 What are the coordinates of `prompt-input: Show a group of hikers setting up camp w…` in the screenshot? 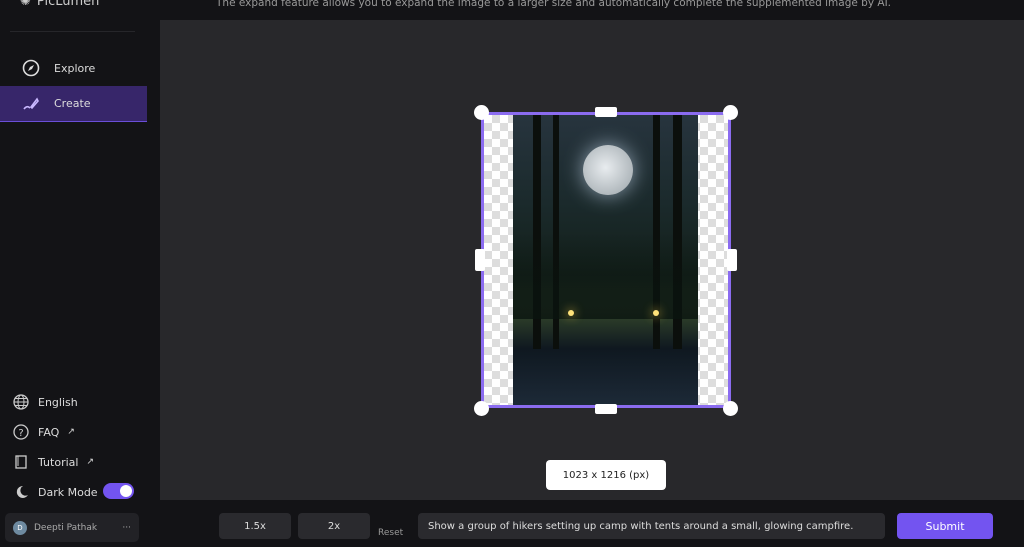 It's located at (651, 526).